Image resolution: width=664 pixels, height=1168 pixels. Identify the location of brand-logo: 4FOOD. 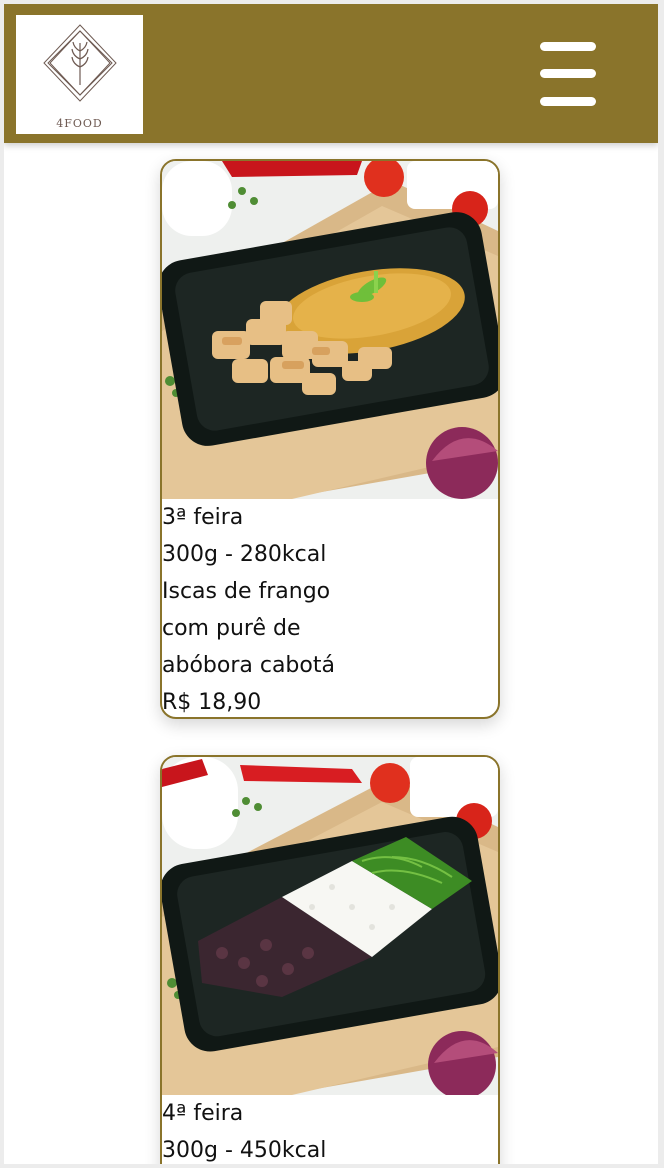
(79, 74).